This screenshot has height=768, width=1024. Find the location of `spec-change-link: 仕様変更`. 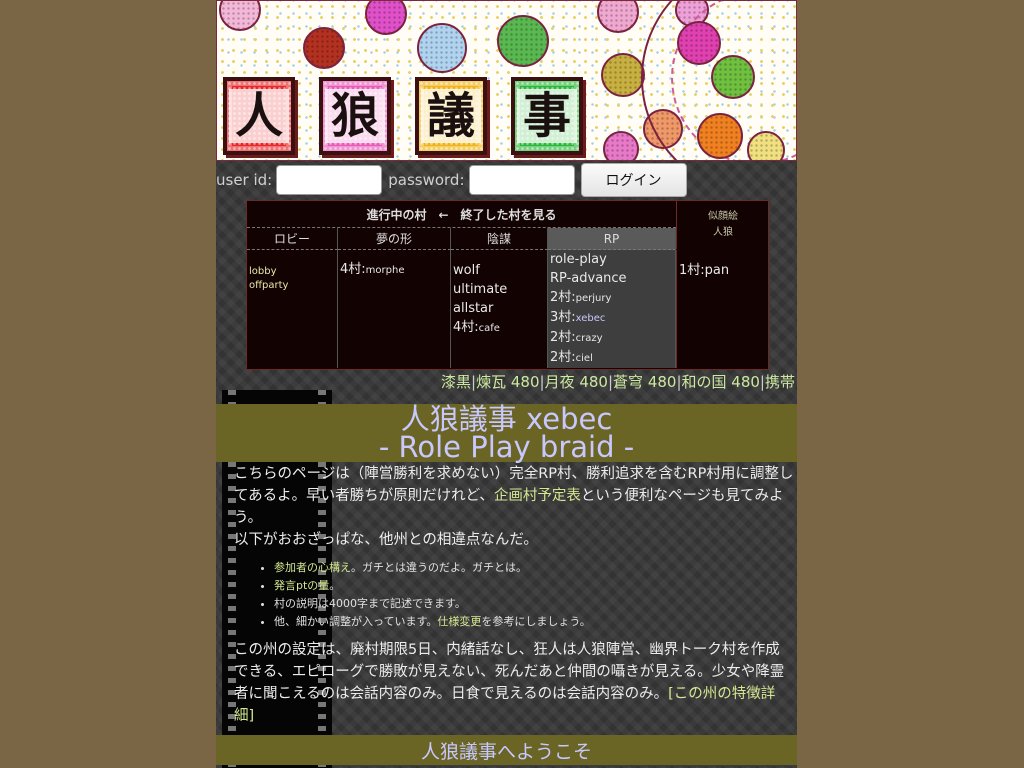

spec-change-link: 仕様変更 is located at coordinates (459, 621).